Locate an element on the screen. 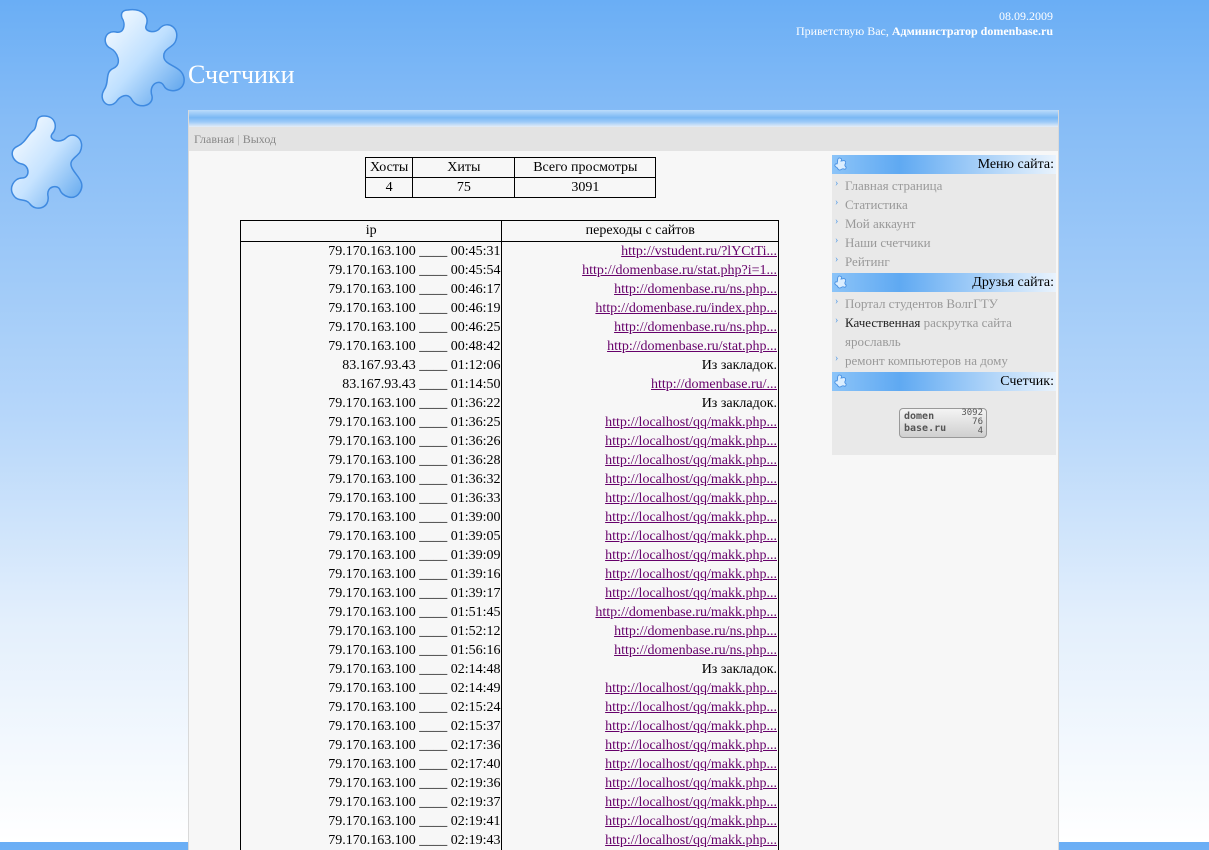 The image size is (1209, 850). visit-ip-time: 79.170.163.100 ____ 01:39:00 is located at coordinates (371, 517).